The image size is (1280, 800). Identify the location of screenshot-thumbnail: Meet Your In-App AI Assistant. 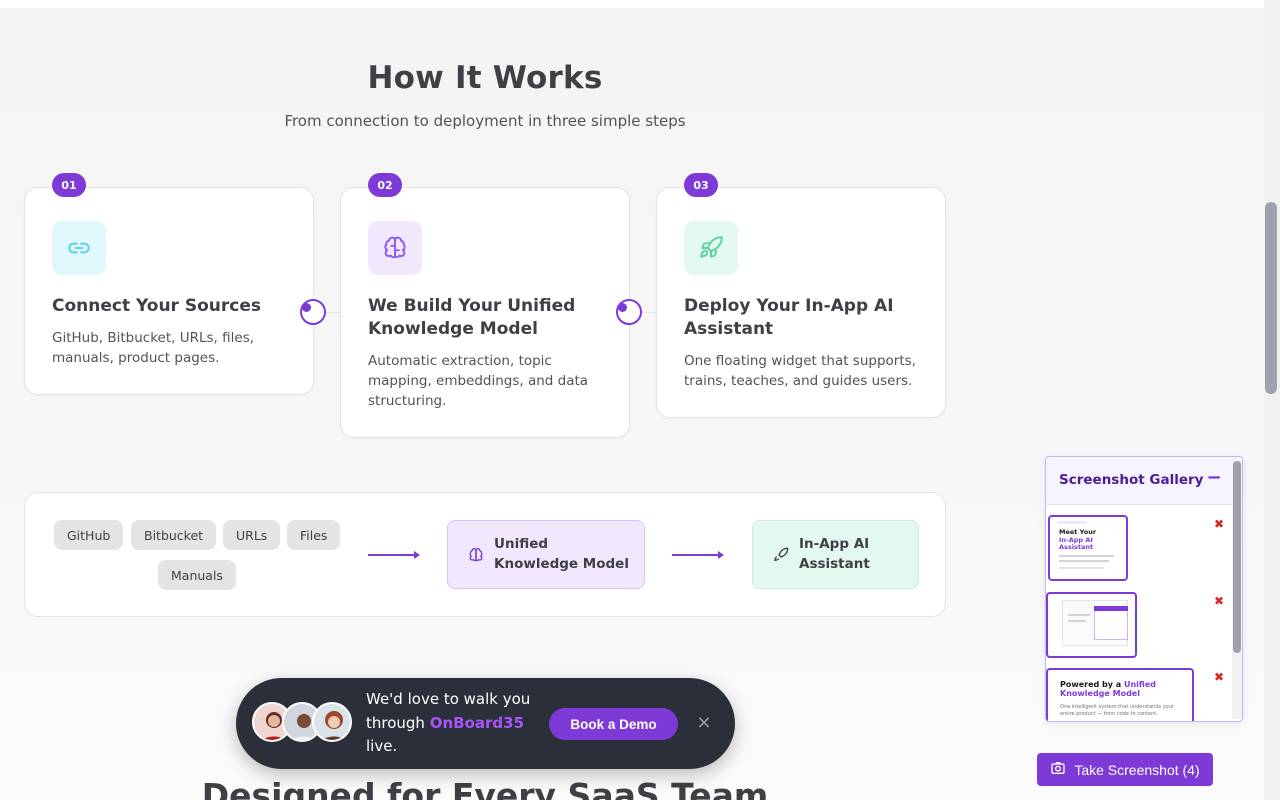
(1088, 548).